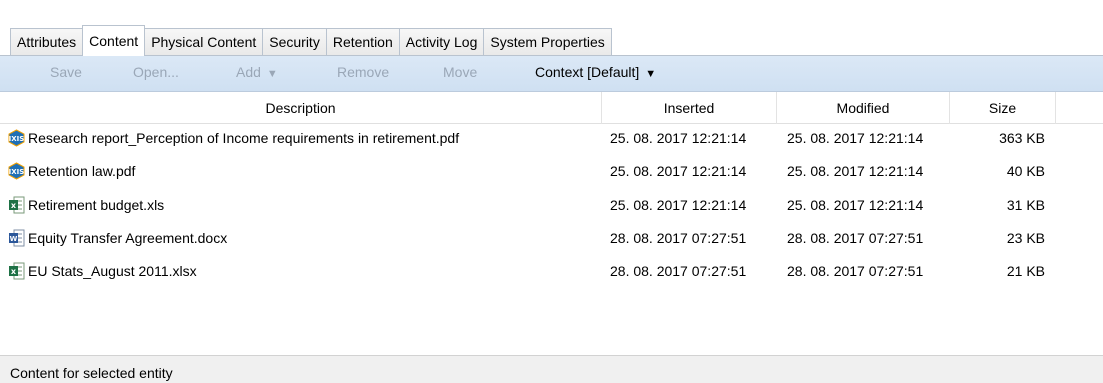 The height and width of the screenshot is (383, 1103). What do you see at coordinates (362, 41) in the screenshot?
I see `tab-retention: Retention` at bounding box center [362, 41].